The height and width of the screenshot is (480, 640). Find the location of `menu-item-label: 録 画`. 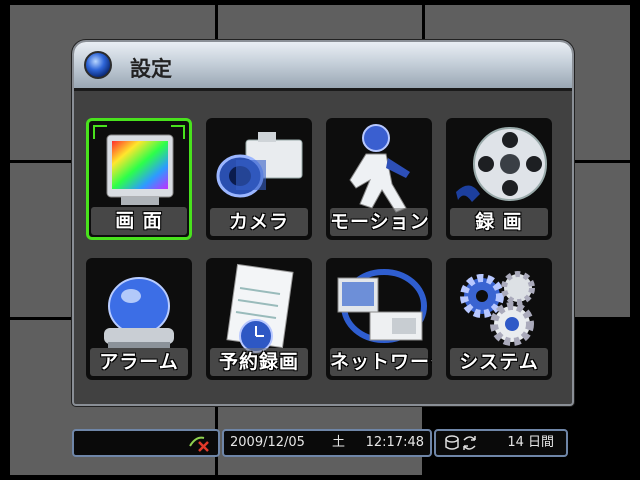

menu-item-label: 録 画 is located at coordinates (499, 222).